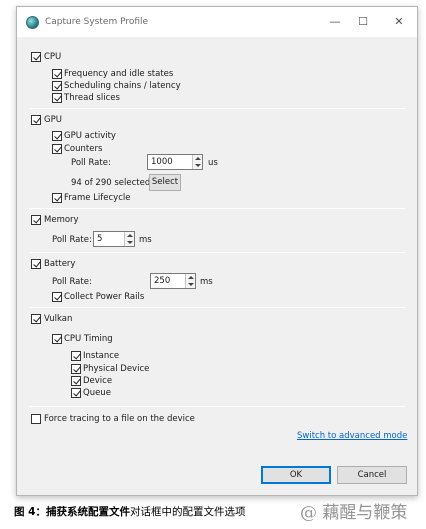 The height and width of the screenshot is (529, 426). Describe the element at coordinates (399, 22) in the screenshot. I see `close-button: ✕` at that location.